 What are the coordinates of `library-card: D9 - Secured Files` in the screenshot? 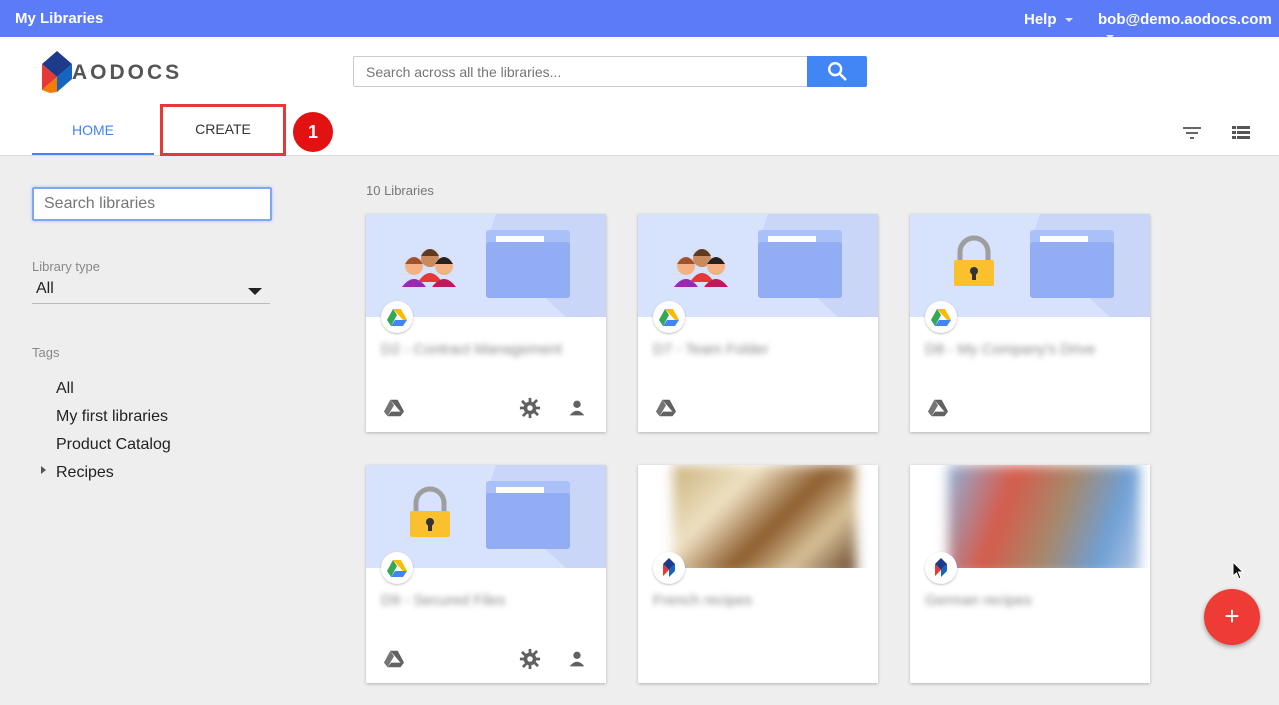 It's located at (486, 574).